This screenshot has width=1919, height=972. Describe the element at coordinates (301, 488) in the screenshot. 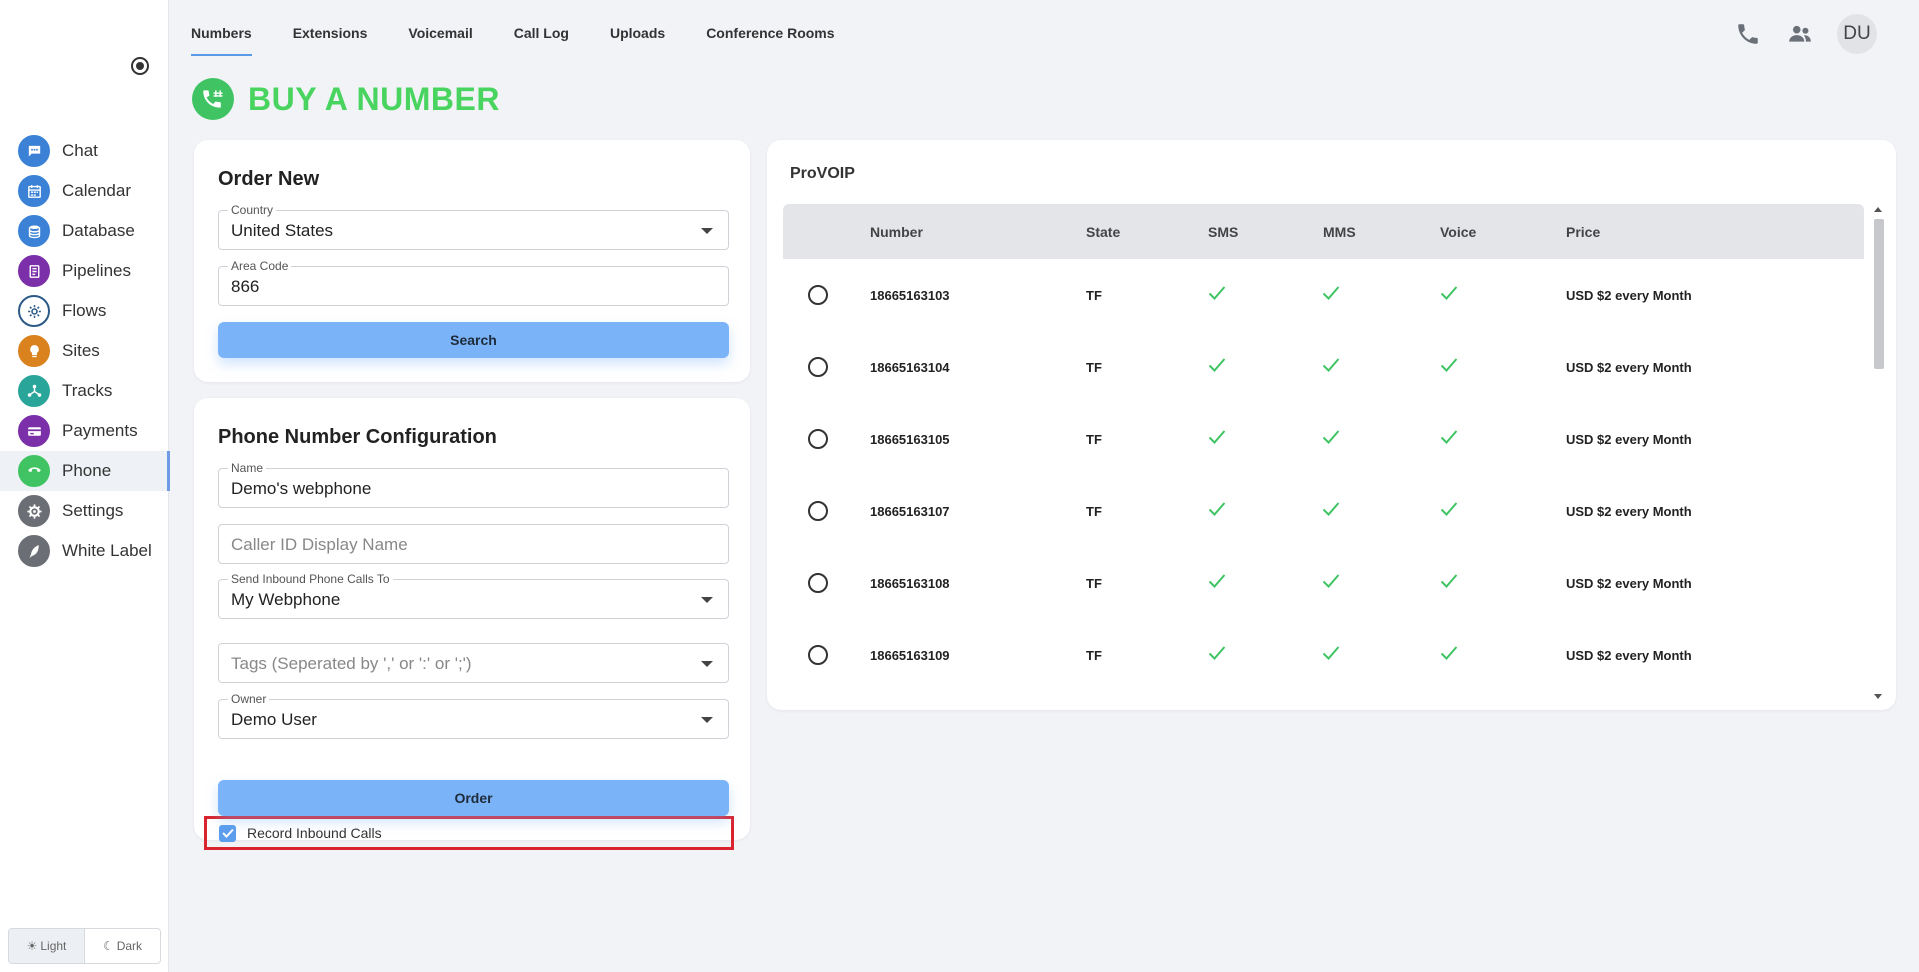

I see `name-value: Demo's webphone` at that location.